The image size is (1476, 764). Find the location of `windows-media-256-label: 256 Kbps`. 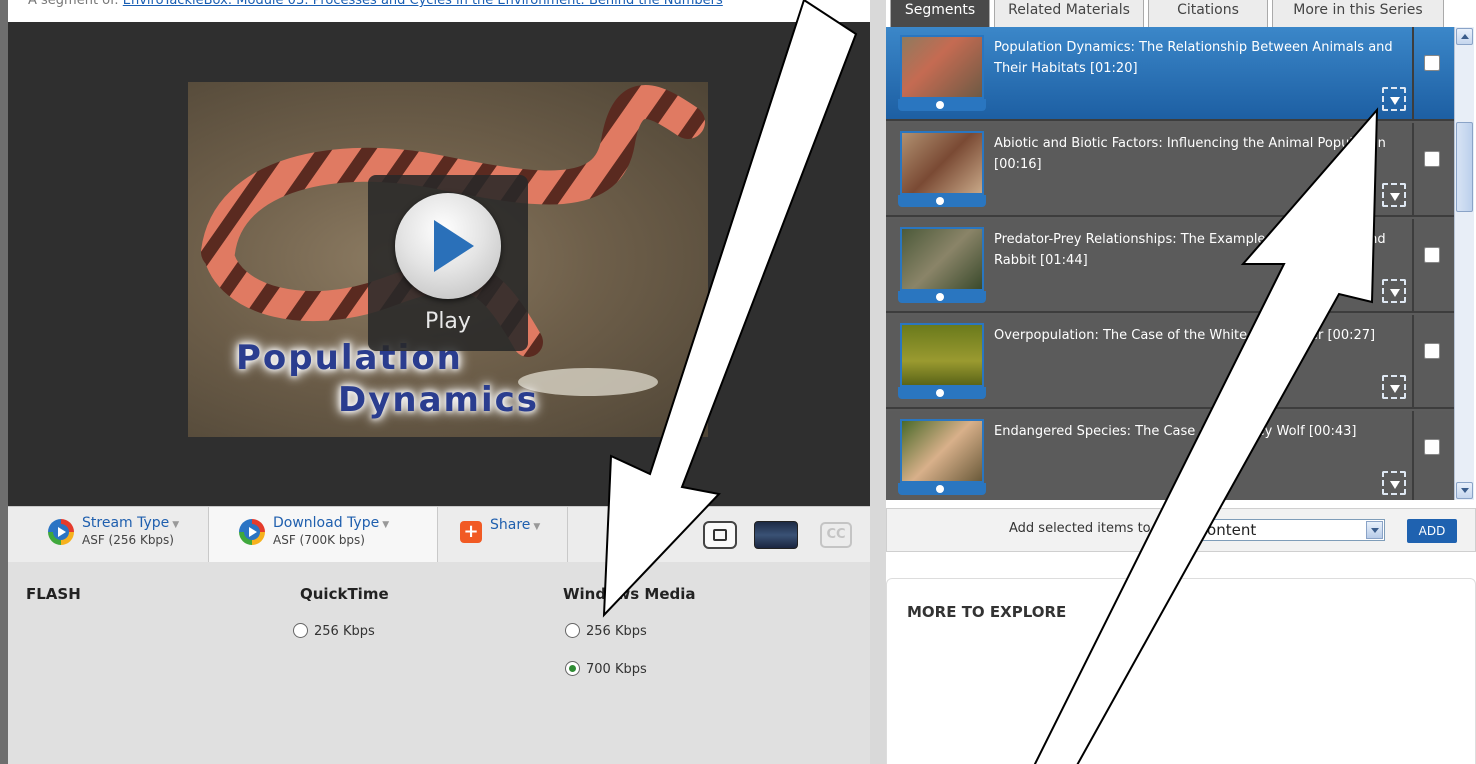

windows-media-256-label: 256 Kbps is located at coordinates (616, 631).